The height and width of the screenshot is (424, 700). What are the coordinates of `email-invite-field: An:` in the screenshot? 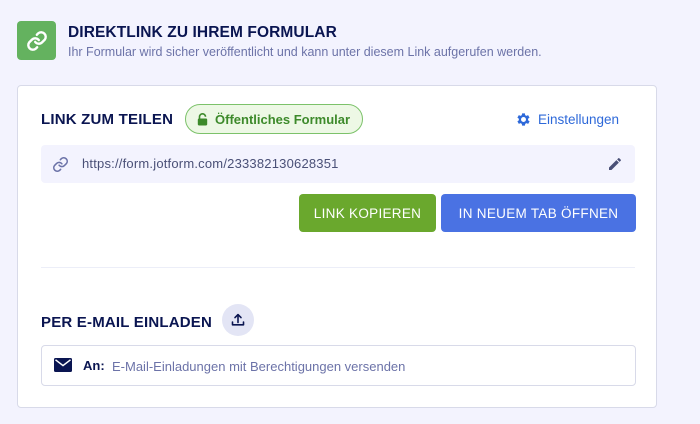 It's located at (338, 365).